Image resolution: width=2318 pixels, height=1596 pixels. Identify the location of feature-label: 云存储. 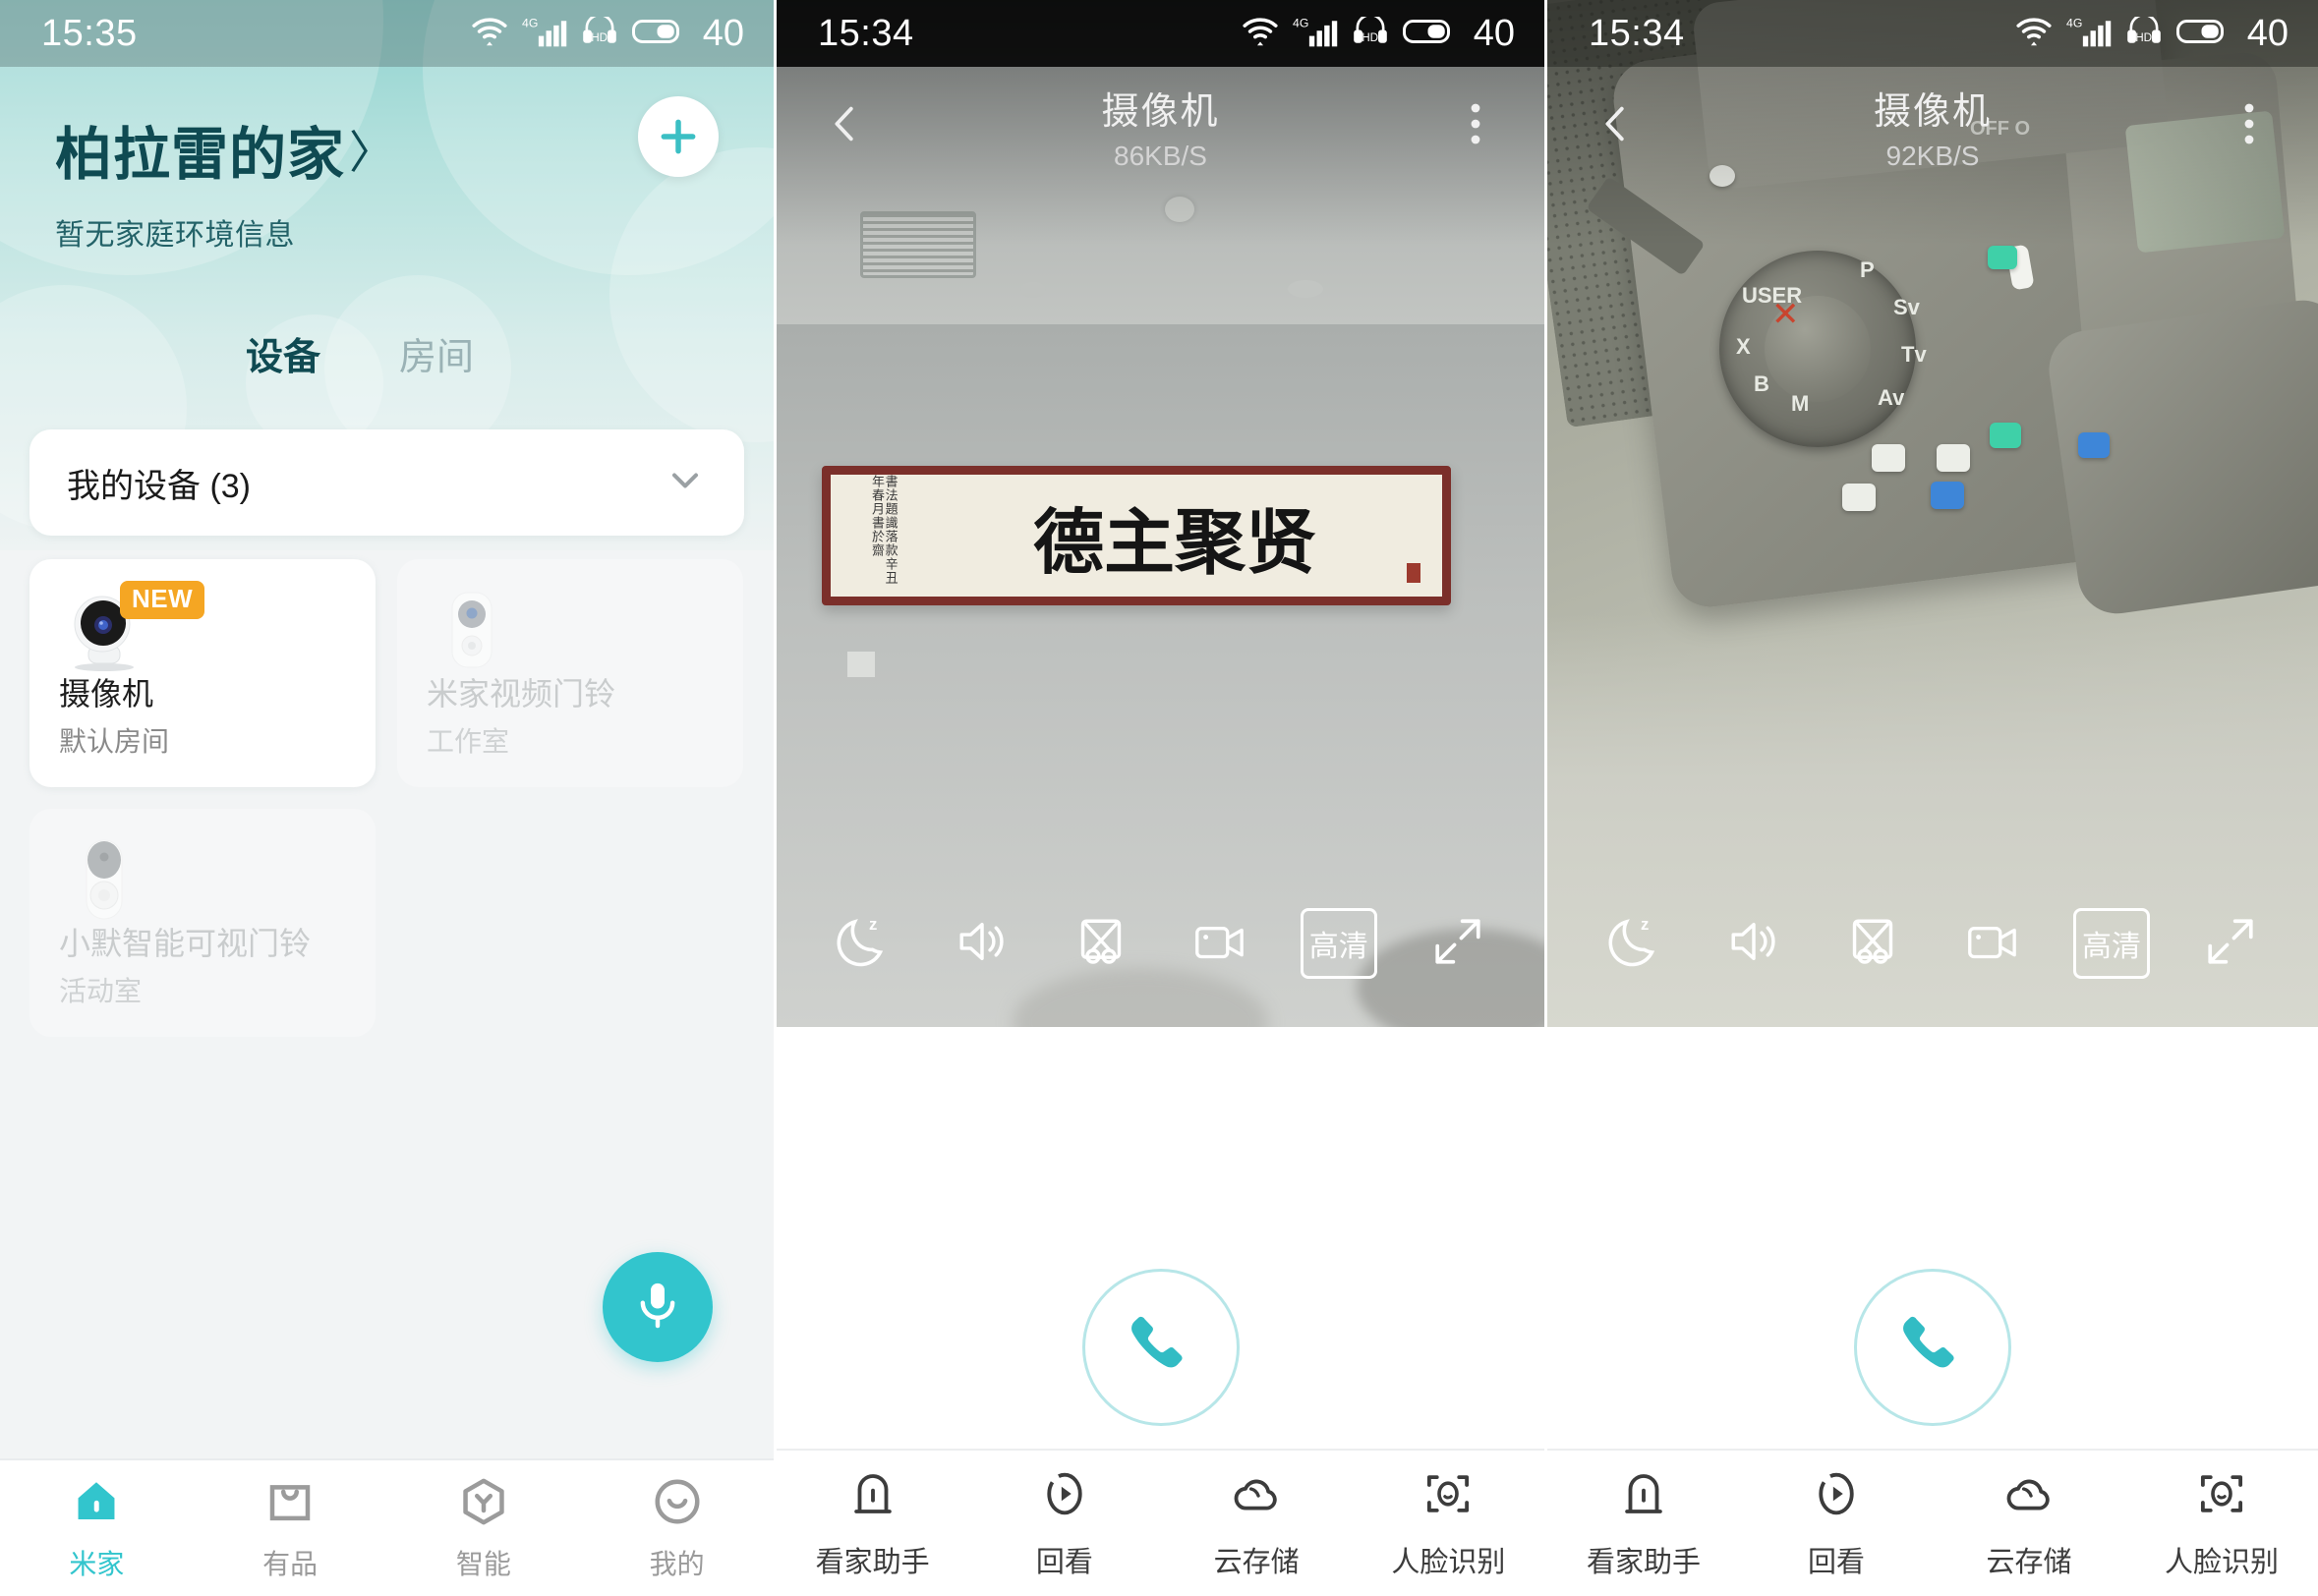
(1256, 1562).